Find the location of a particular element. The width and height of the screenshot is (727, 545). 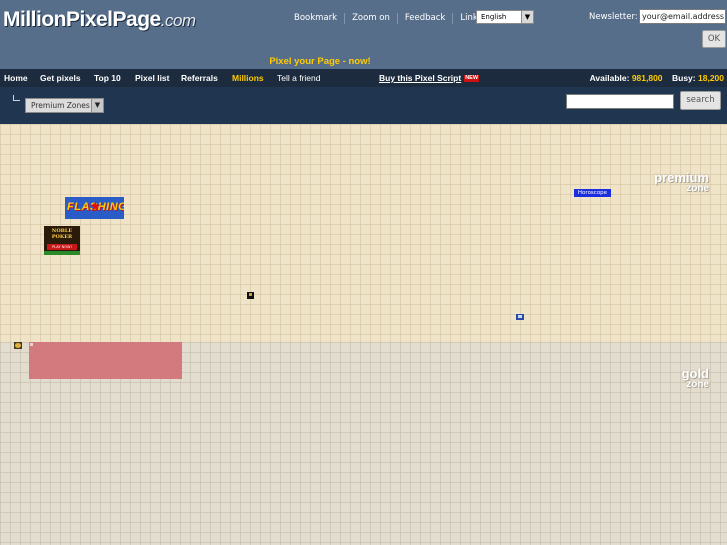

available-value: 981,800 is located at coordinates (647, 78).